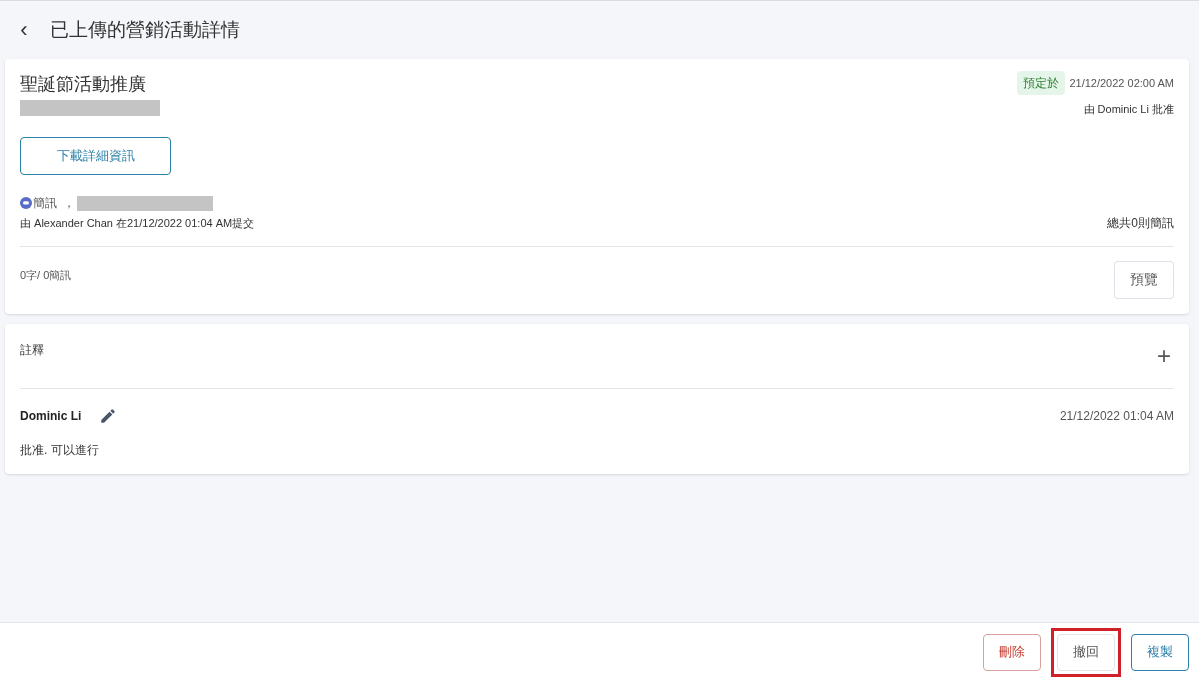 This screenshot has height=681, width=1199. I want to click on status-badge: 預定於, so click(1041, 83).